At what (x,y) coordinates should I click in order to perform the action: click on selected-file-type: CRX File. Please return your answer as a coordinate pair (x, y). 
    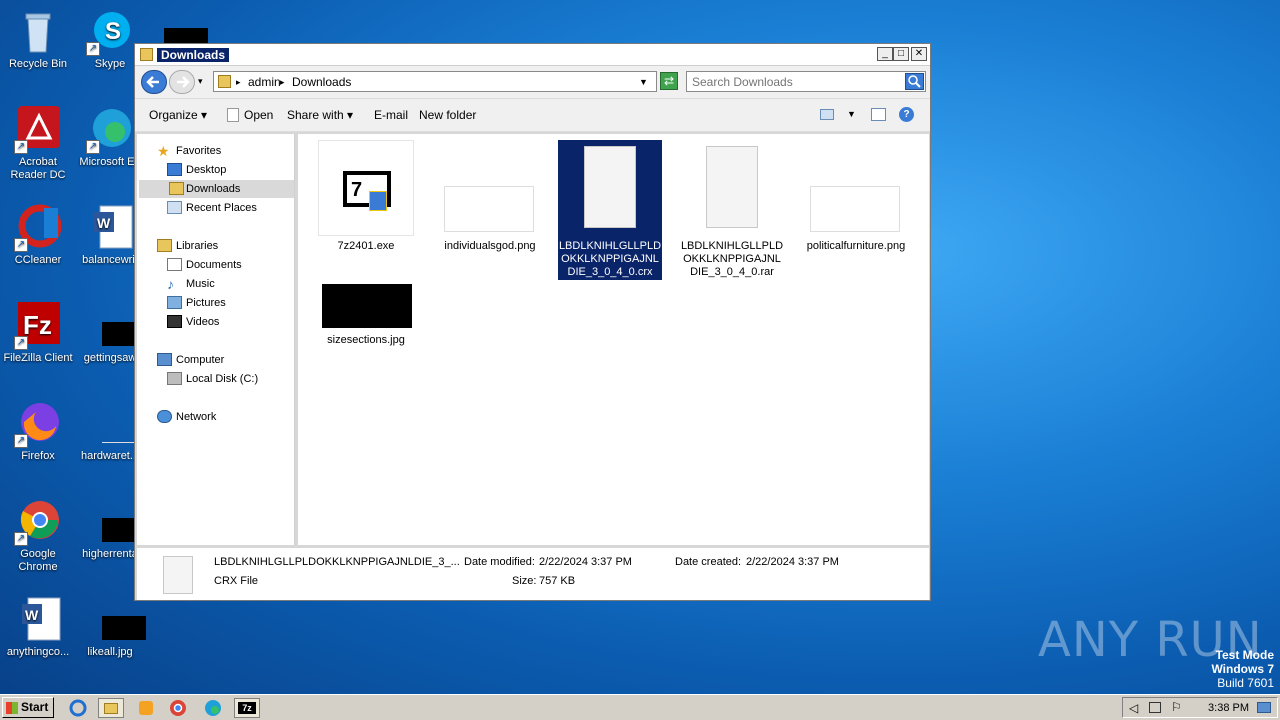
    Looking at the image, I should click on (236, 581).